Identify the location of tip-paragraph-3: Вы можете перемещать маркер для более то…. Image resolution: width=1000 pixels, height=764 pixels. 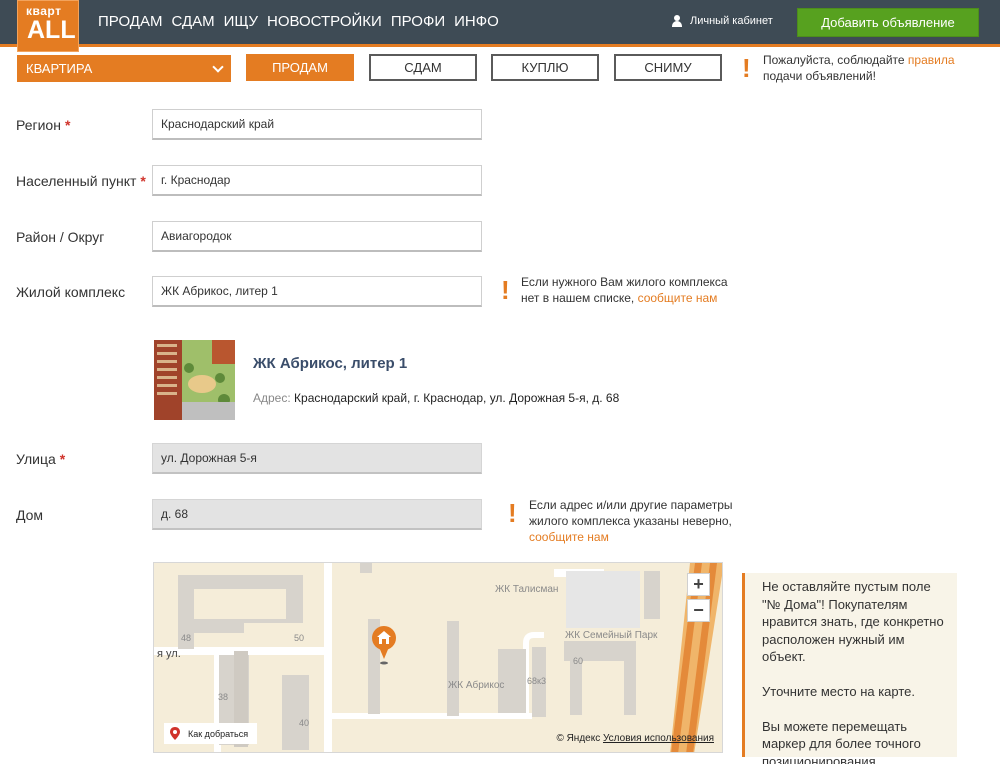
(841, 741).